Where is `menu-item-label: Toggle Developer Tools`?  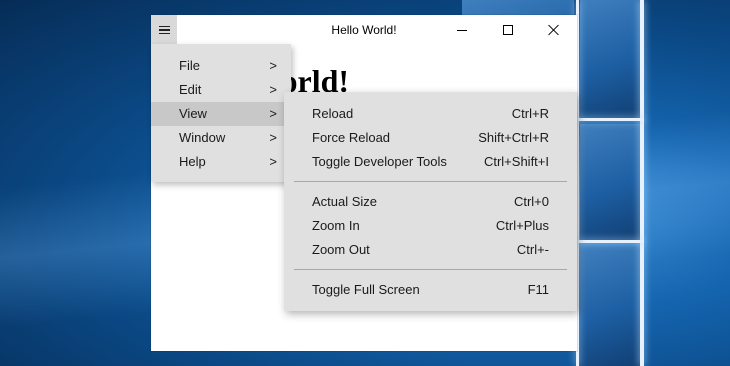
menu-item-label: Toggle Developer Tools is located at coordinates (379, 161).